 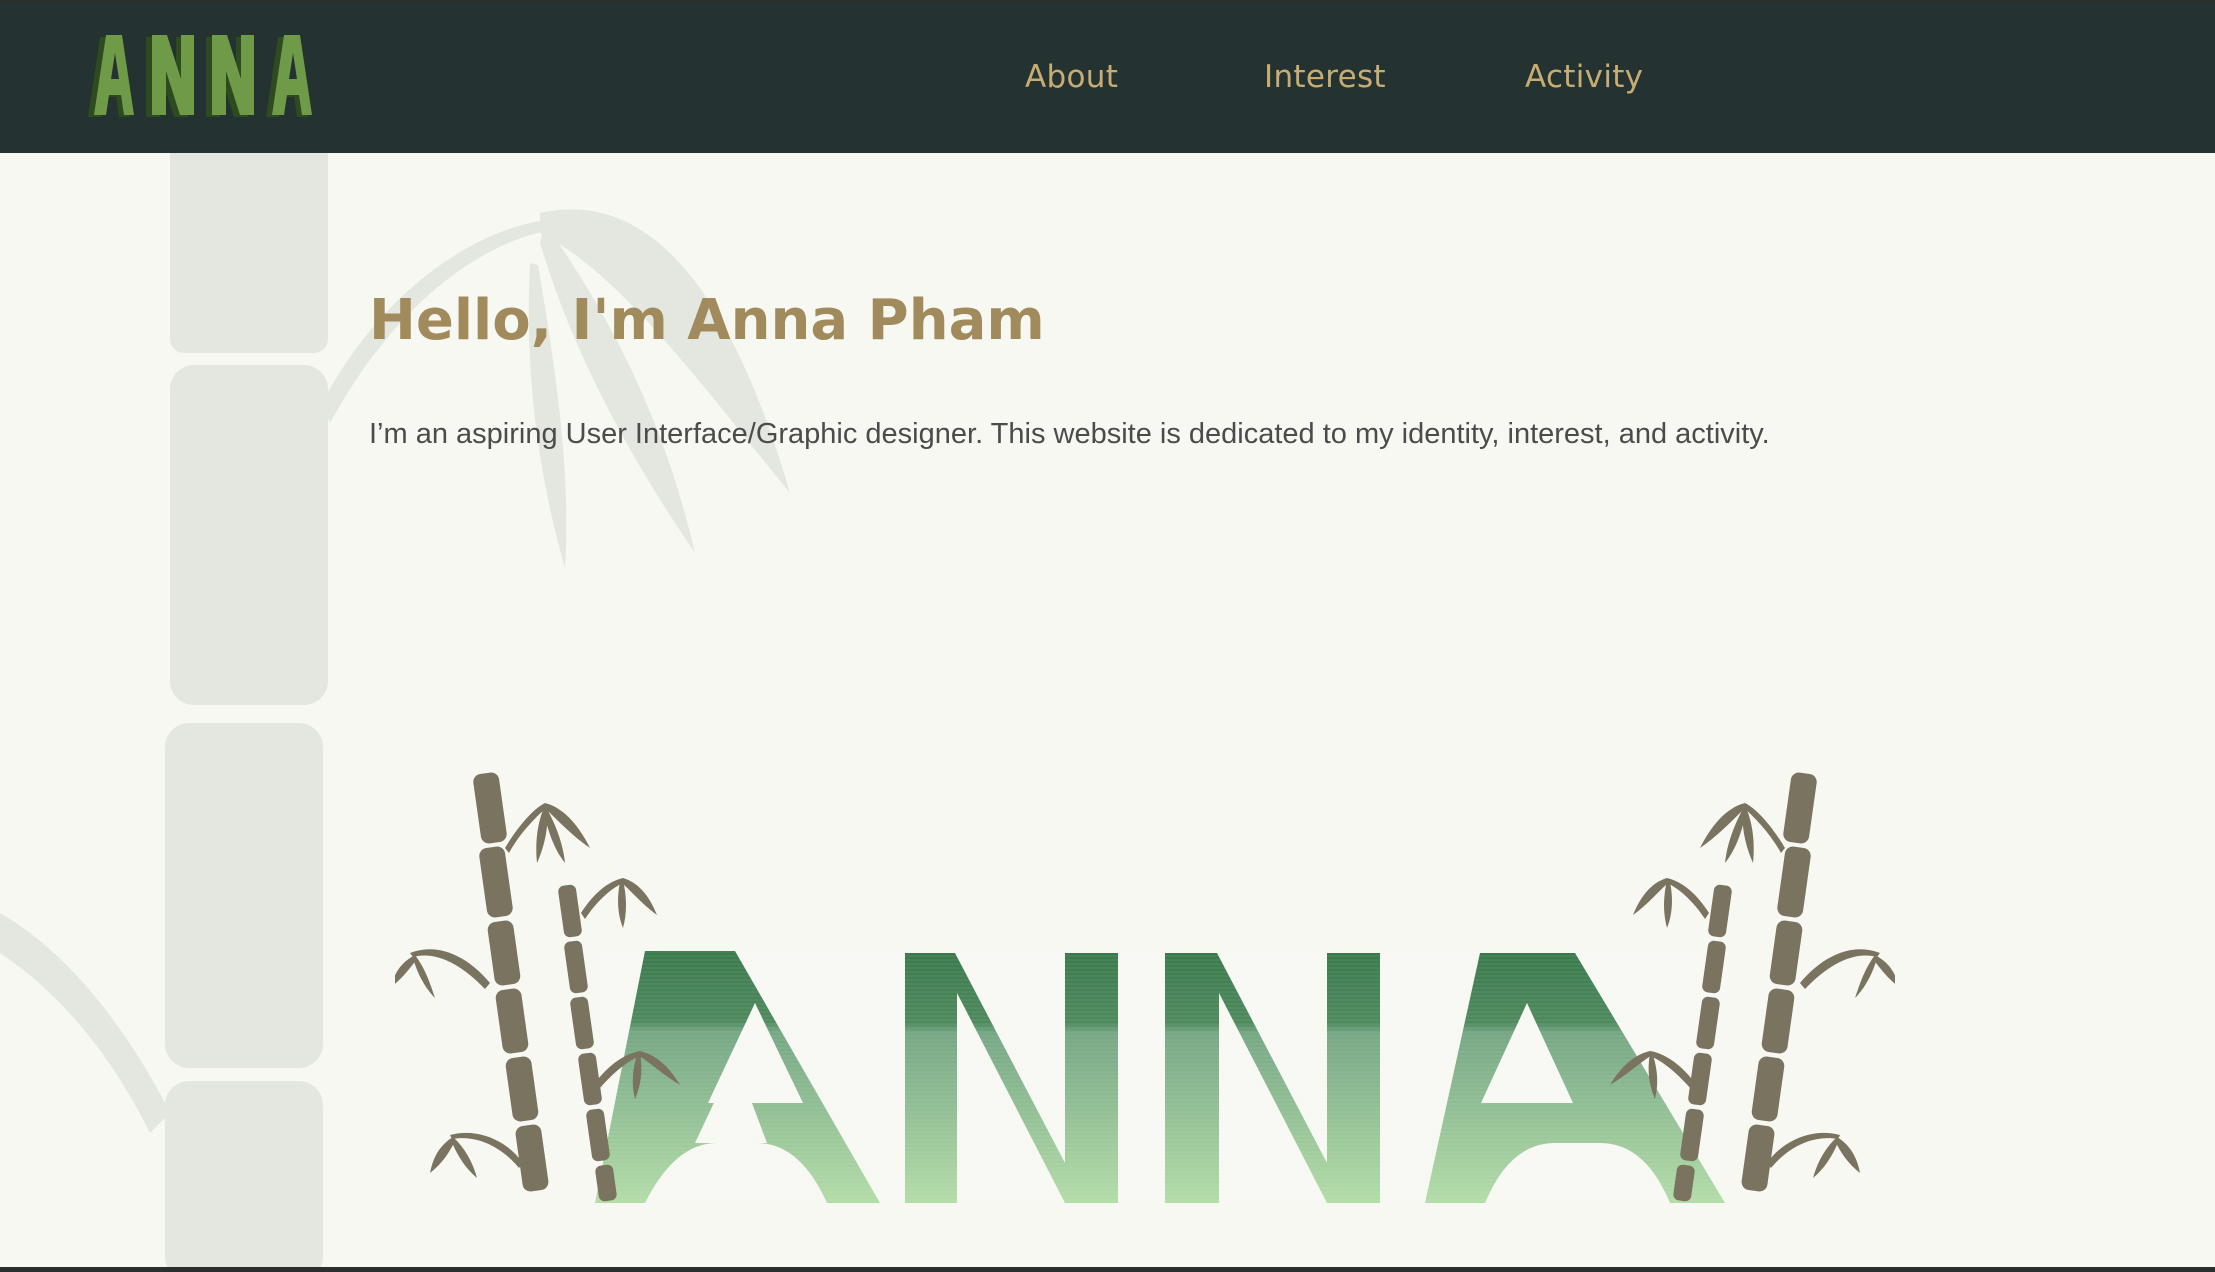 I want to click on page-title: Hello, I'm Anna Pham, so click(x=707, y=320).